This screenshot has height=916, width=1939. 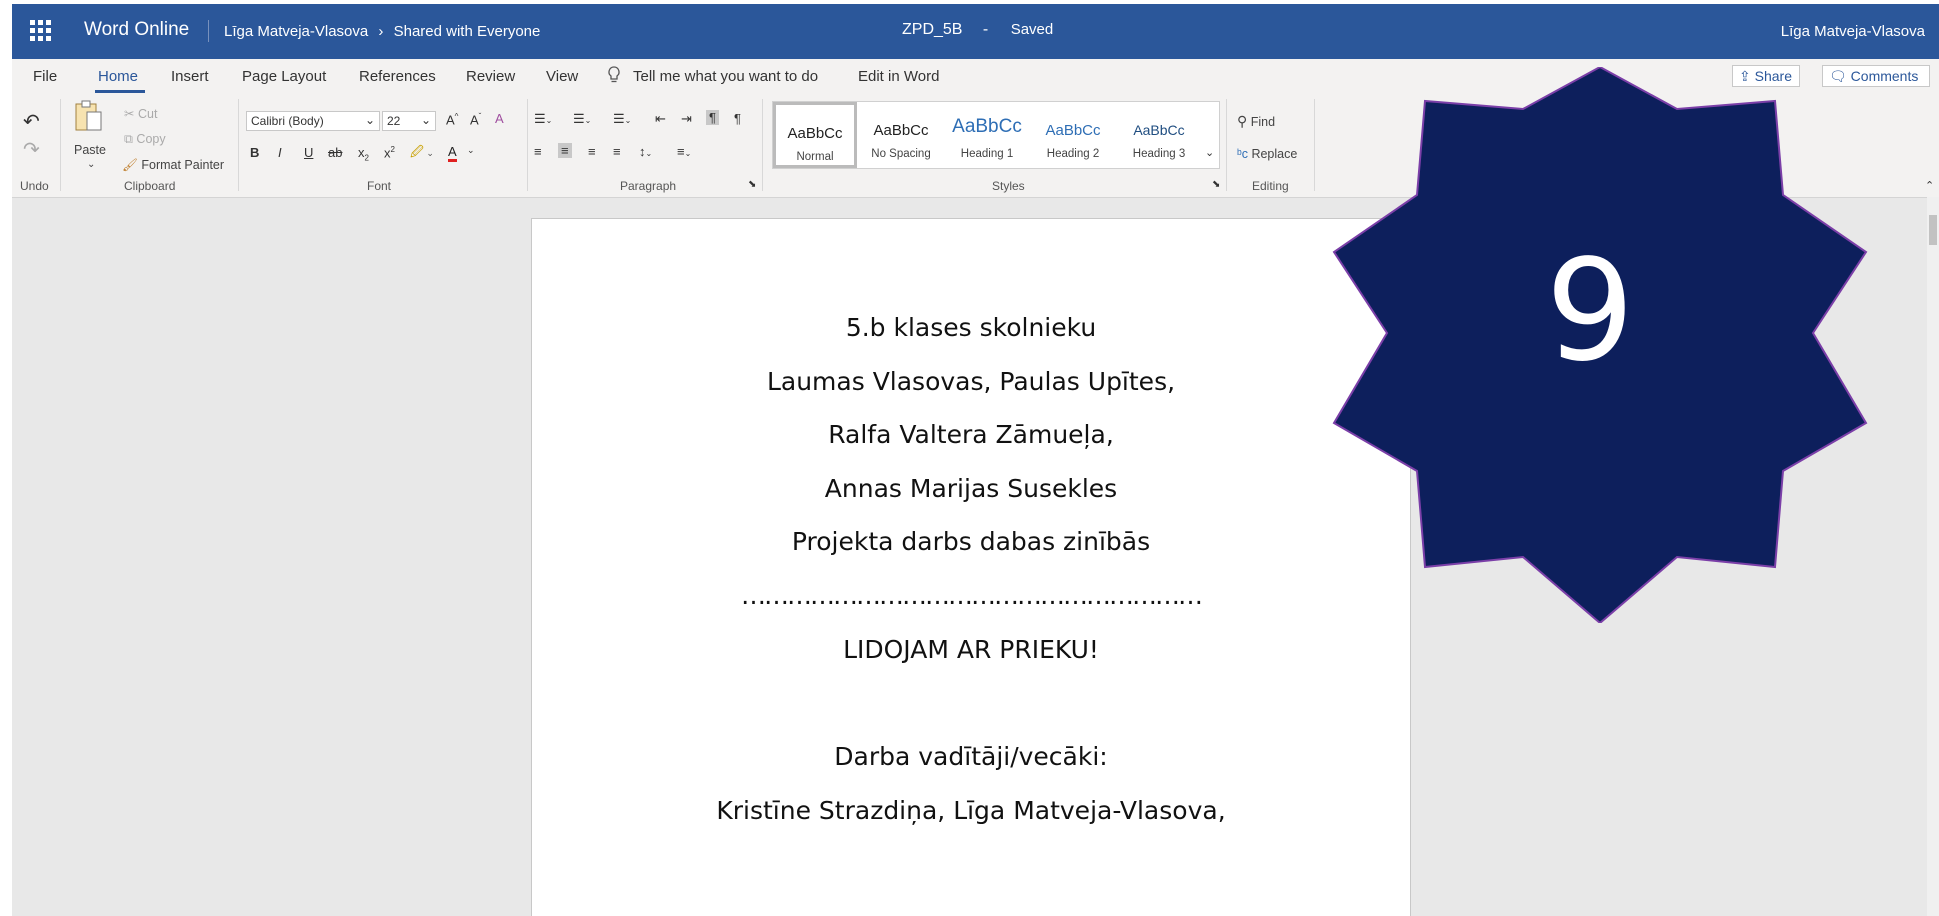 I want to click on document-name: ZPD_5B, so click(x=932, y=29).